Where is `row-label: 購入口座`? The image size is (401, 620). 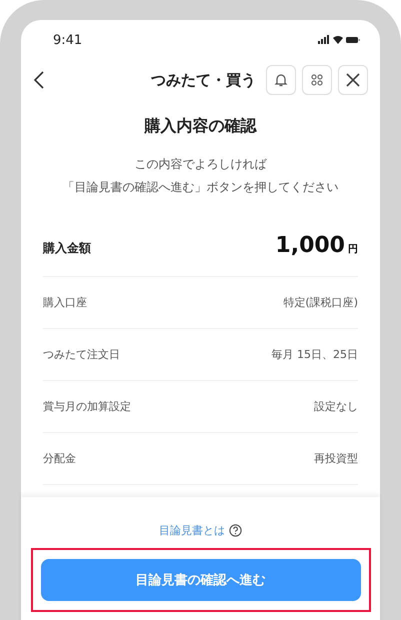
row-label: 購入口座 is located at coordinates (65, 302).